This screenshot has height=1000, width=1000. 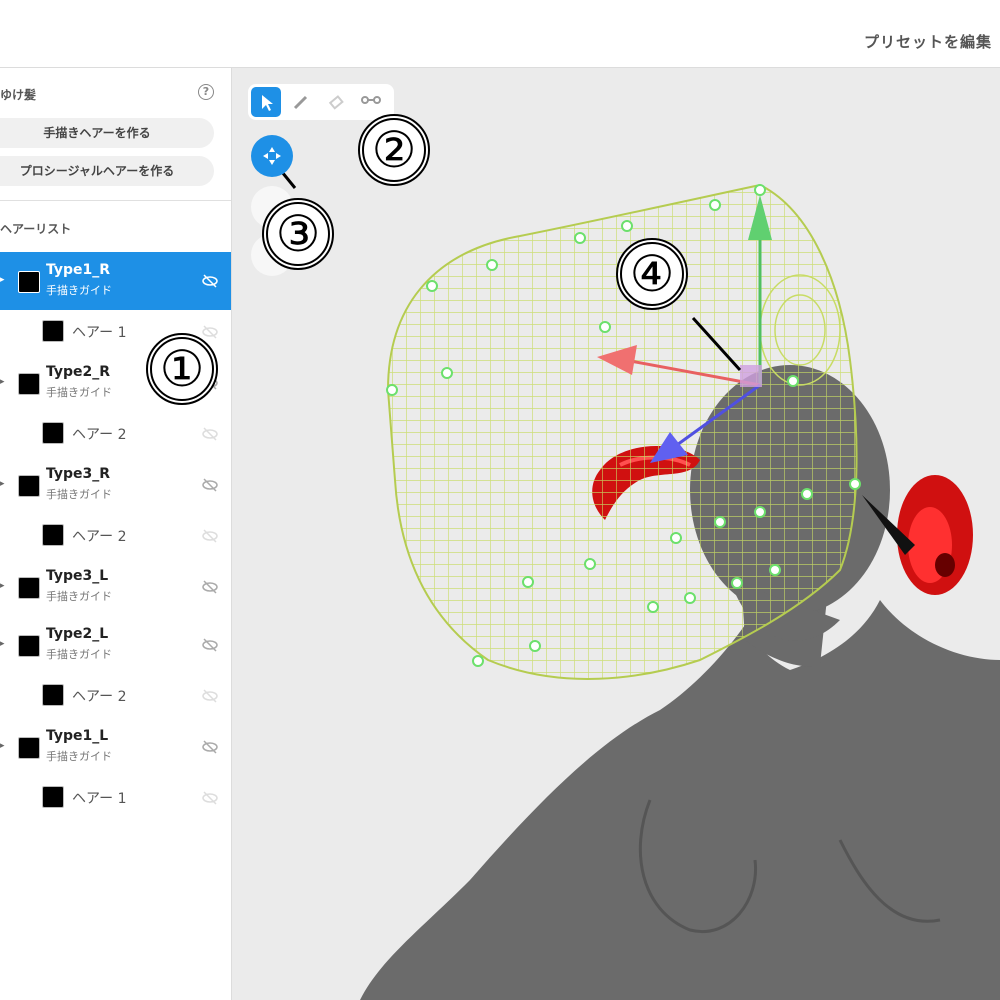 What do you see at coordinates (298, 234) in the screenshot?
I see `callout-3: ③` at bounding box center [298, 234].